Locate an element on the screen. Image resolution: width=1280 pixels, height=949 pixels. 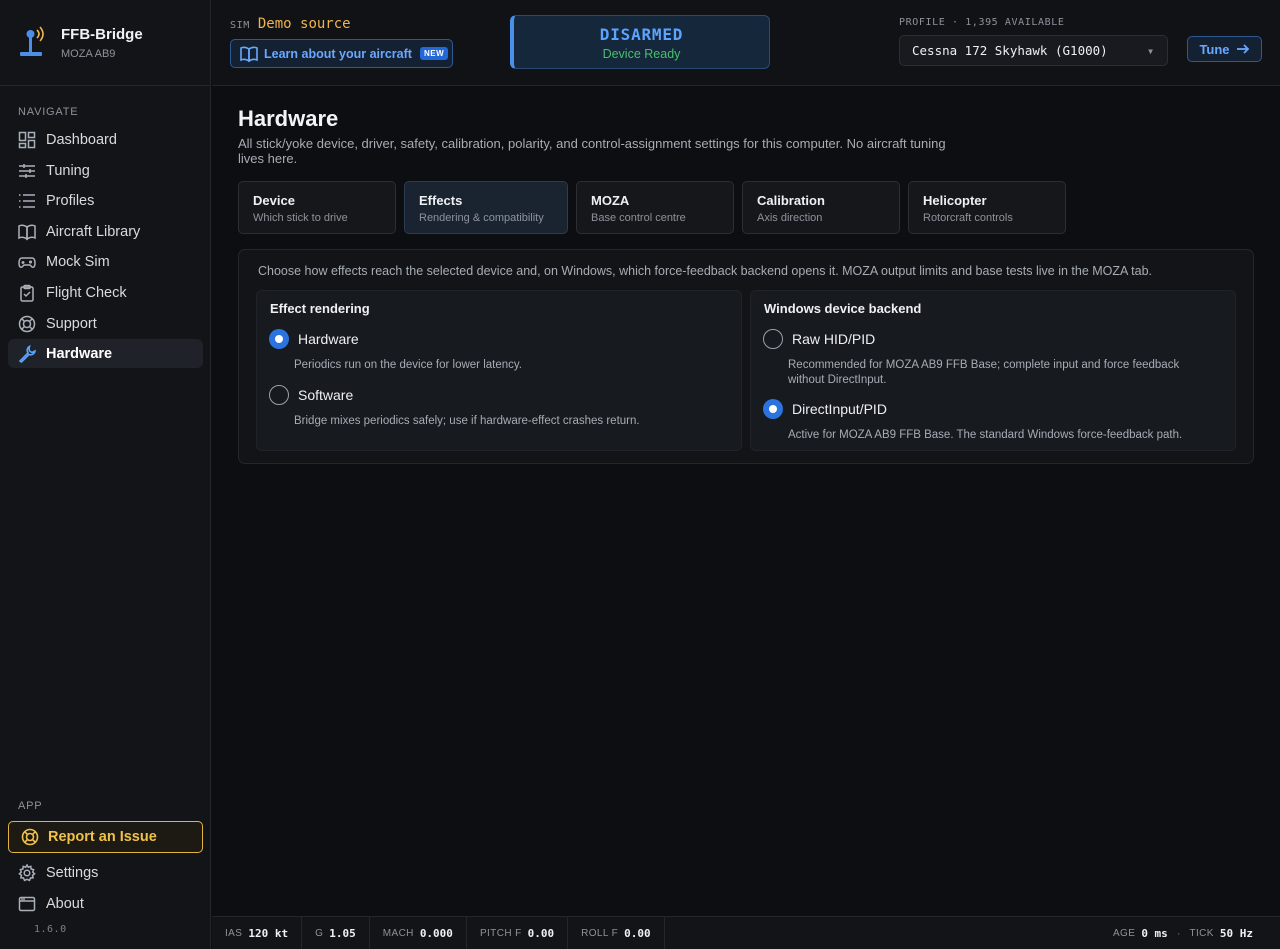
sidebar-item-label: Flight Check is located at coordinates (86, 292).